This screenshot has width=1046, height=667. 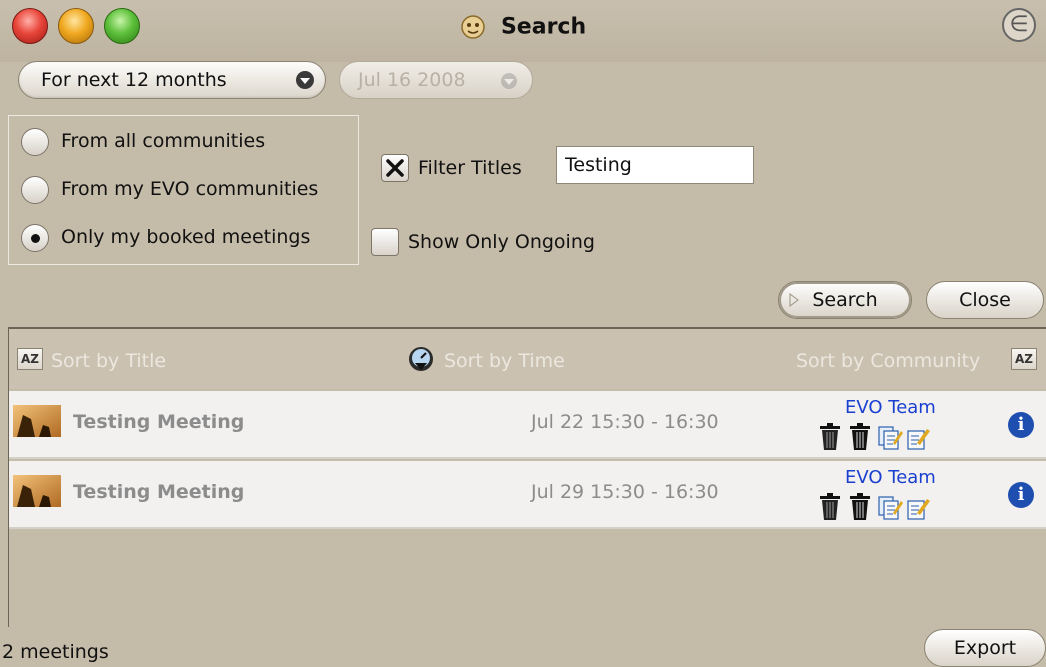 I want to click on meeting-time: Jul 22 15:30 - 16:30, so click(x=625, y=422).